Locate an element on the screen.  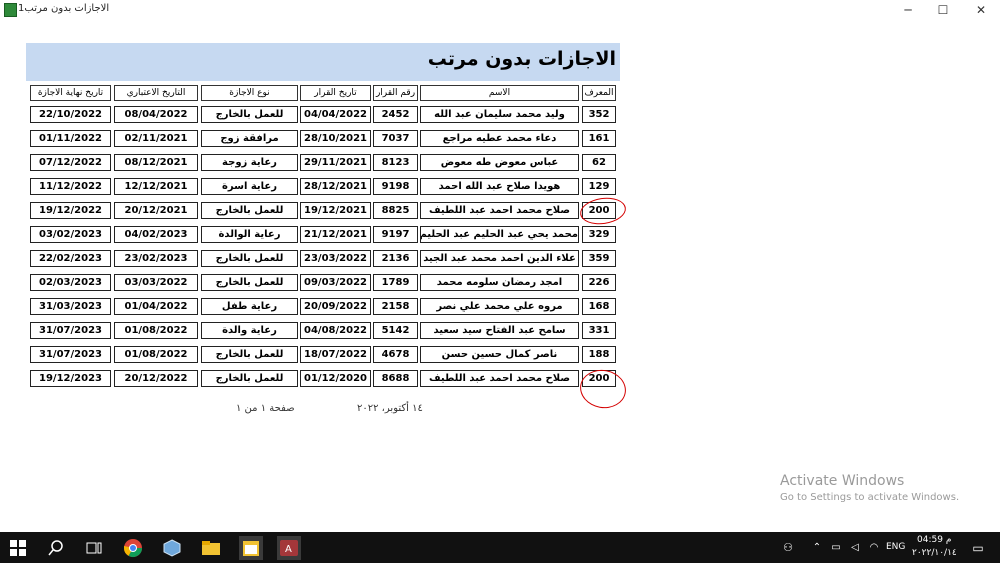
windows-start-icon is located at coordinates (18, 548).